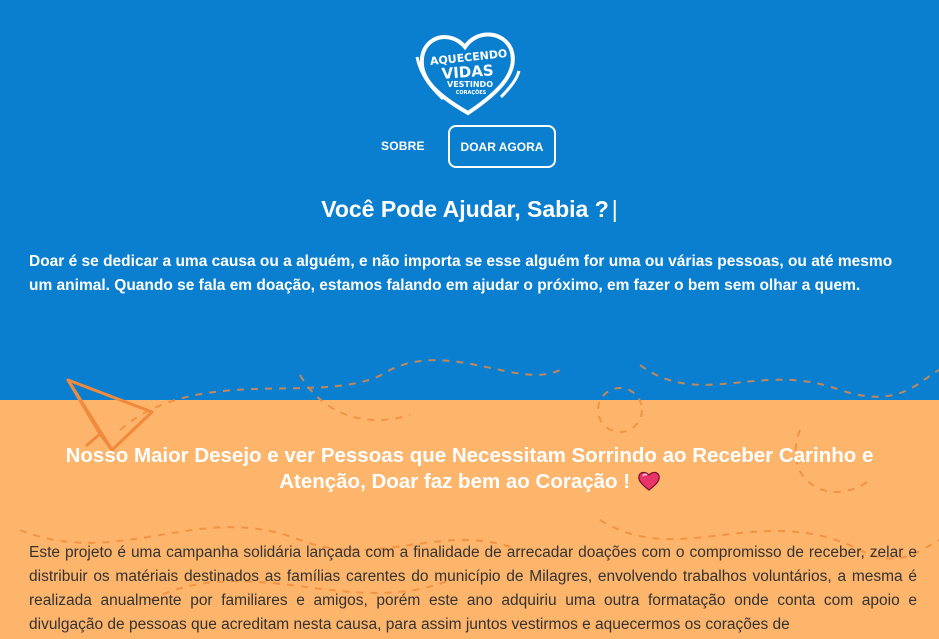 This screenshot has height=639, width=939. What do you see at coordinates (110, 415) in the screenshot?
I see `paper-plane-icon` at bounding box center [110, 415].